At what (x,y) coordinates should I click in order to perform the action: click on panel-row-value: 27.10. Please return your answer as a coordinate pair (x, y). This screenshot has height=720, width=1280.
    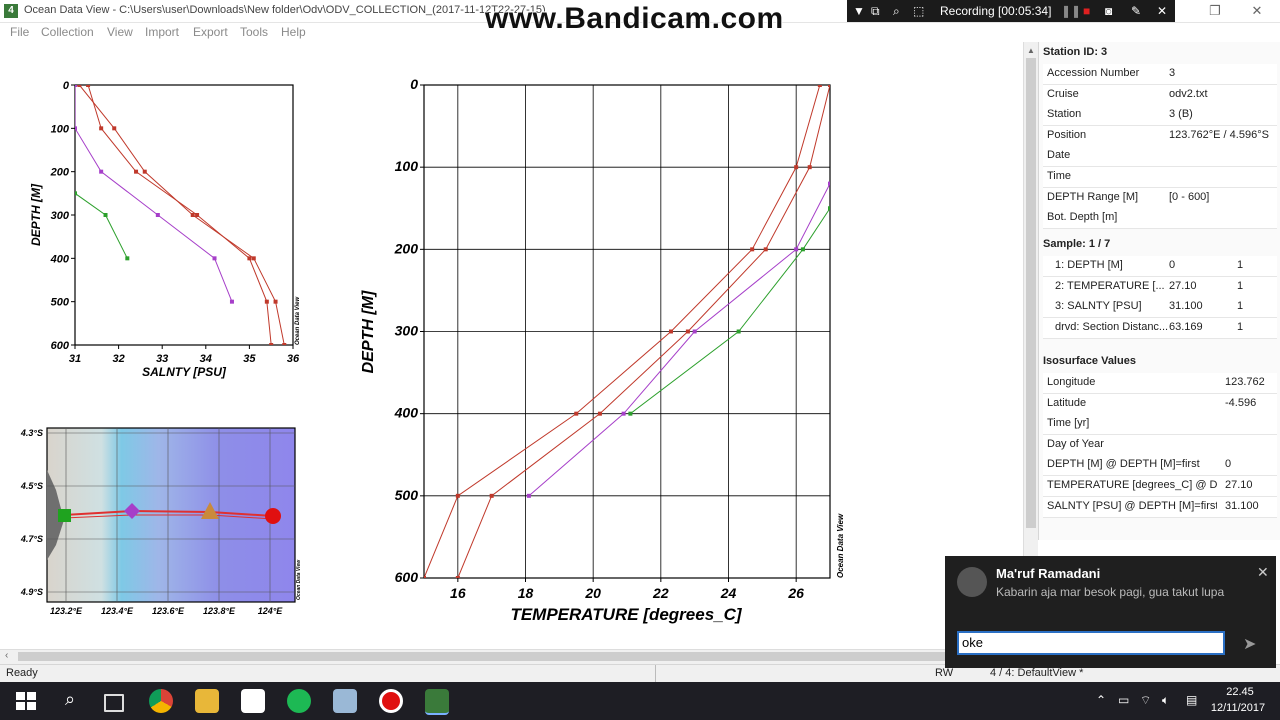
    Looking at the image, I should click on (1183, 285).